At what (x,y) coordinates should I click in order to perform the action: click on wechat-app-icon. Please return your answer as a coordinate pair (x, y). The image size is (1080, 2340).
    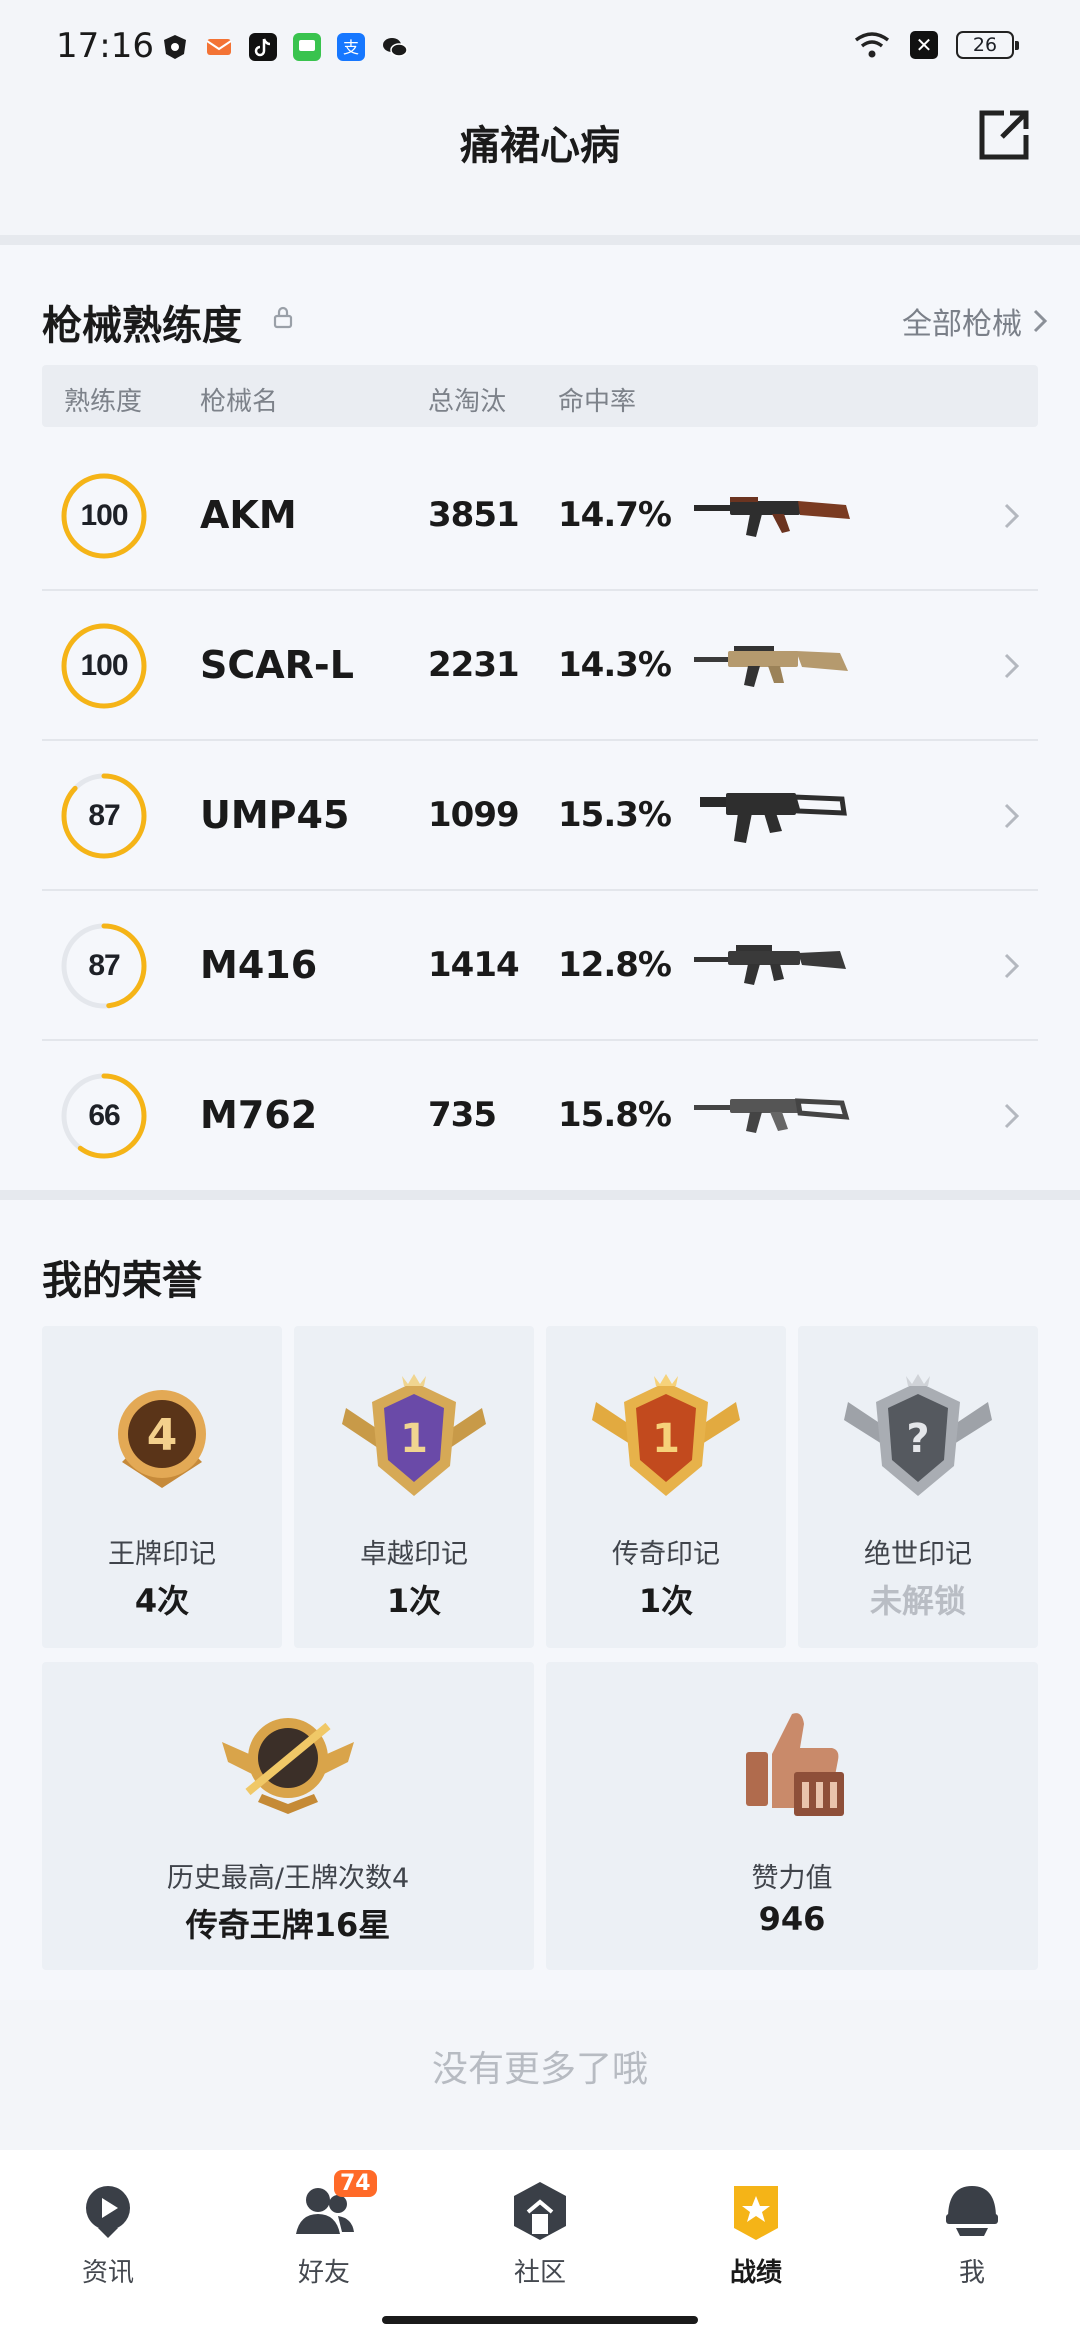
    Looking at the image, I should click on (395, 47).